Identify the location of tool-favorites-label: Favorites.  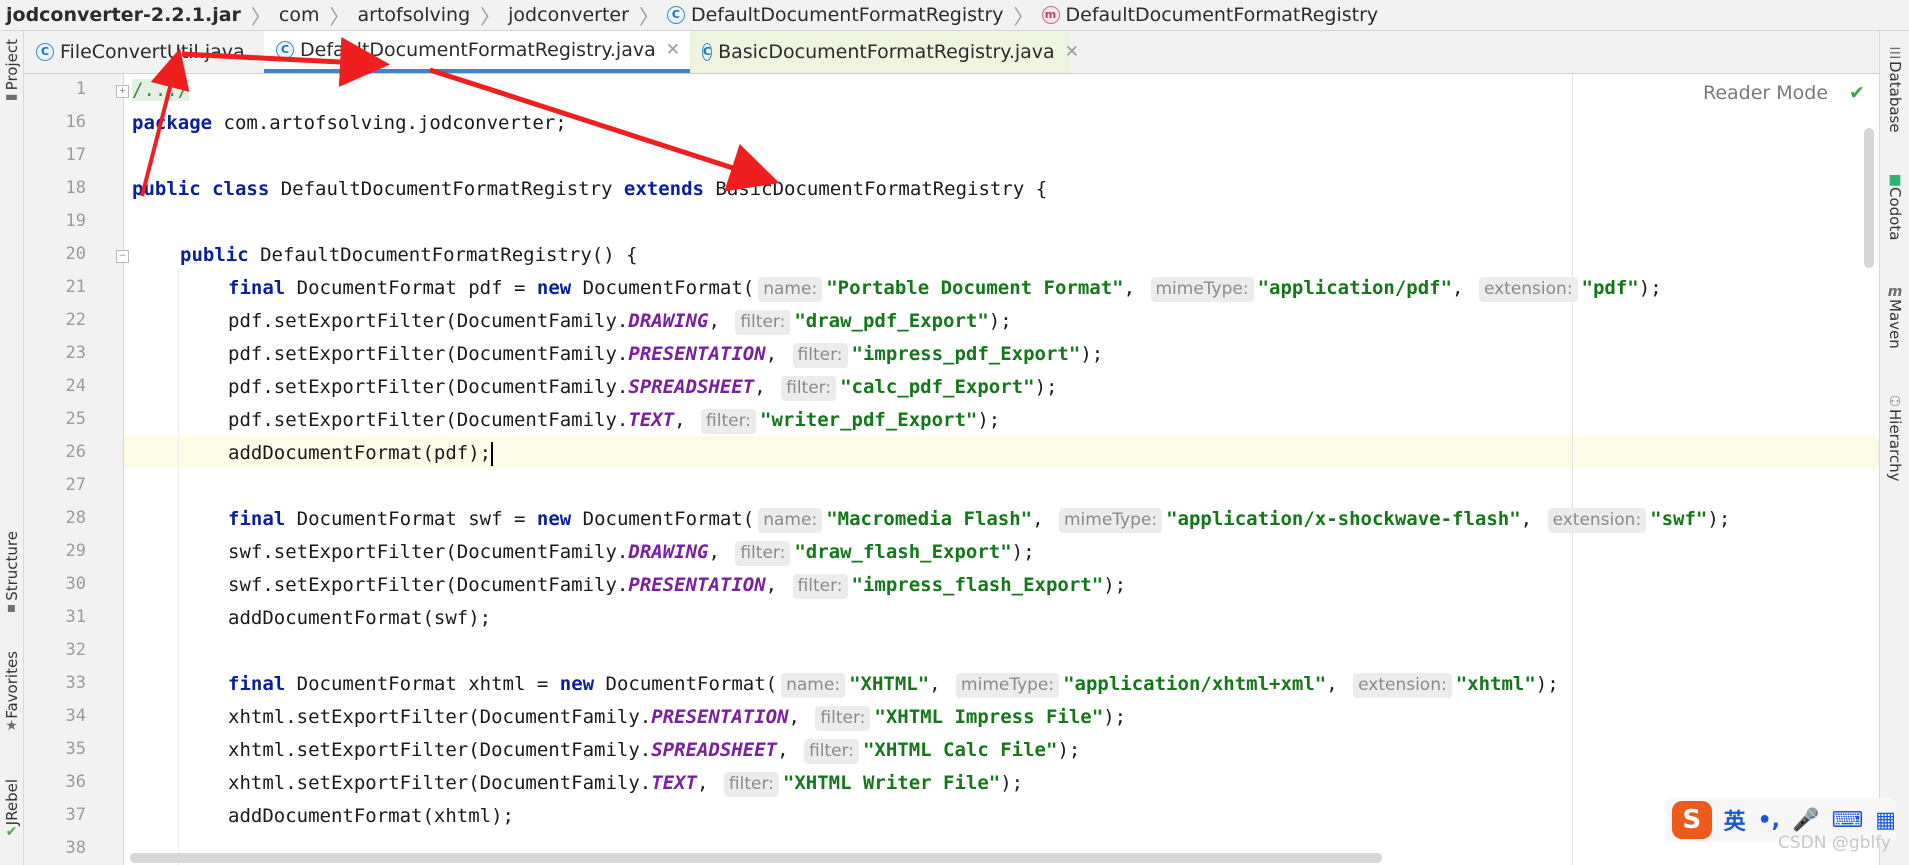
(11, 685).